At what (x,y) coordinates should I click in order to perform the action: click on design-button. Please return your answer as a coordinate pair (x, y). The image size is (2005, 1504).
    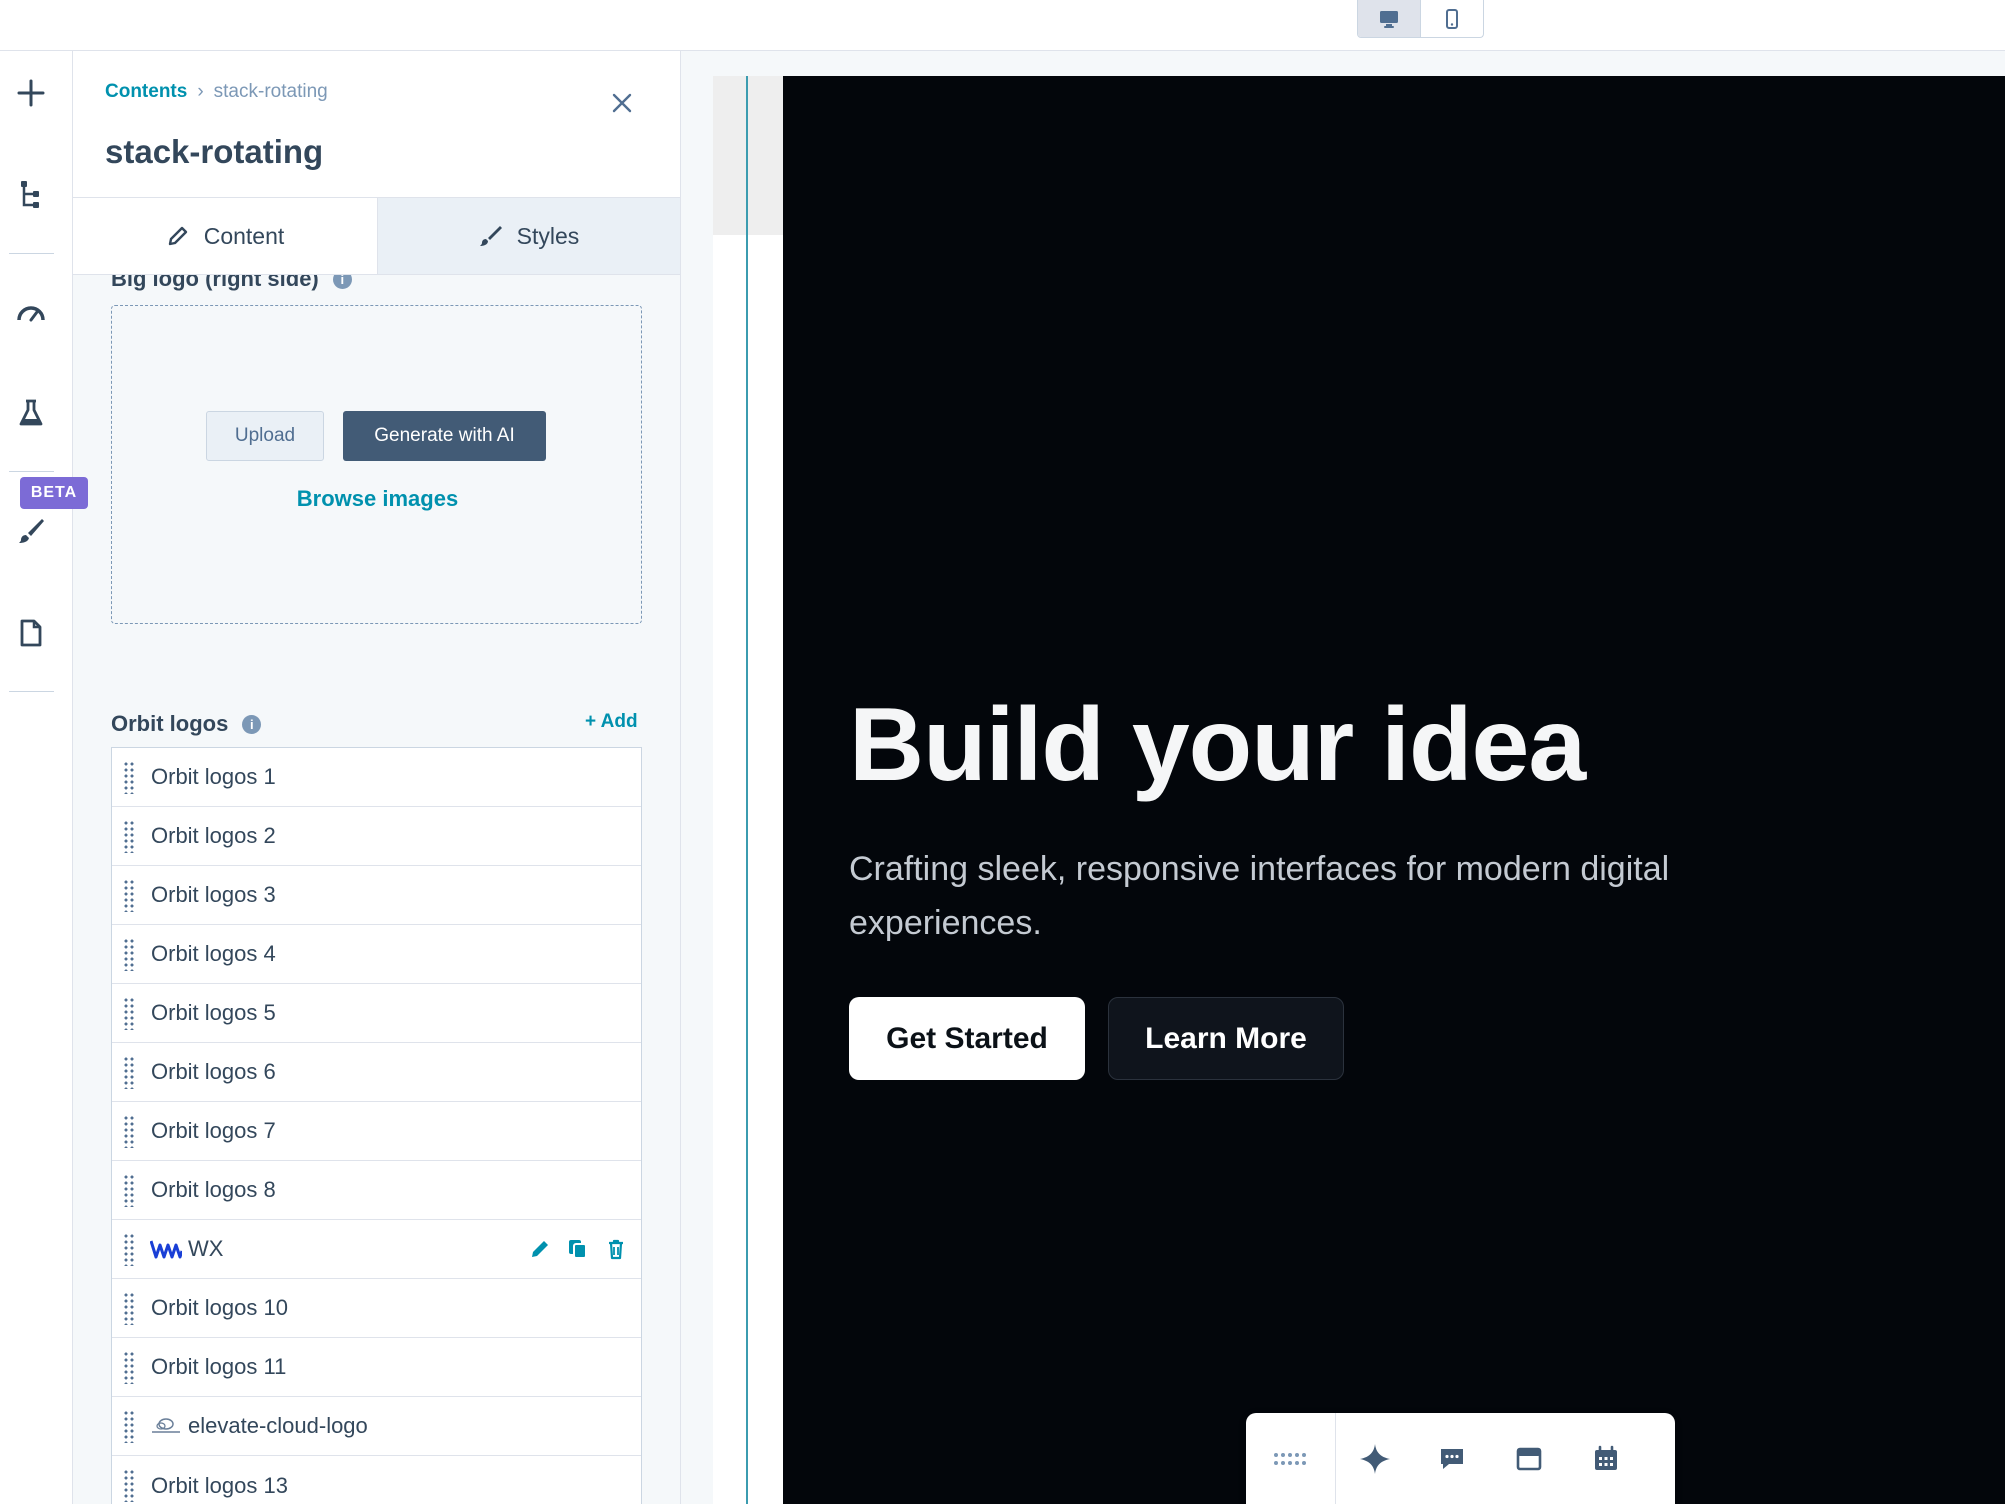
    Looking at the image, I should click on (31, 531).